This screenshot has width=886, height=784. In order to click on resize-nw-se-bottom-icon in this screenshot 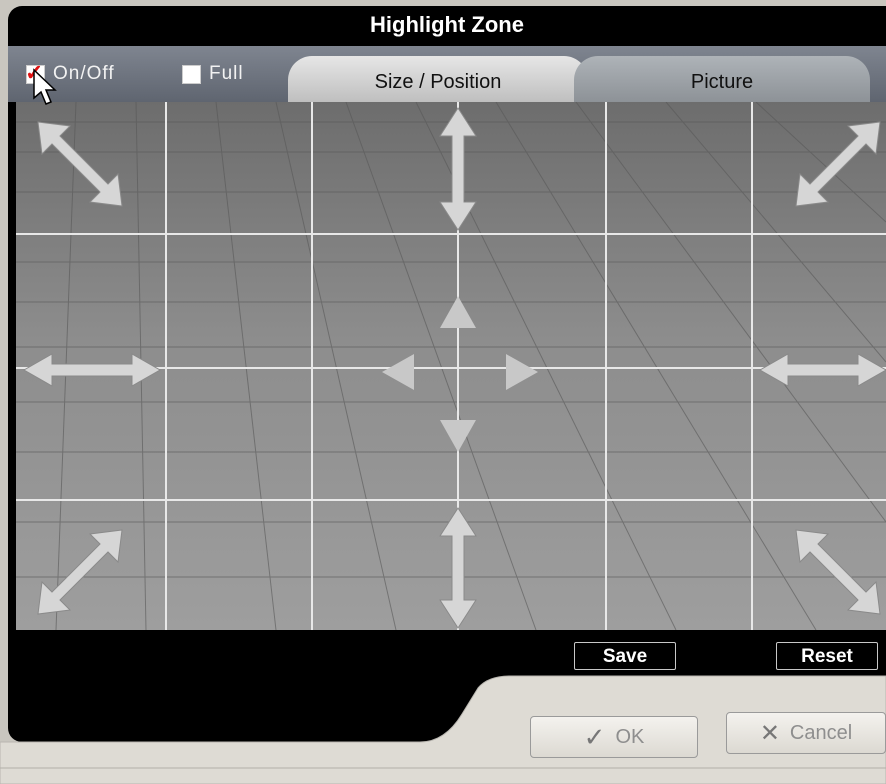, I will do `click(837, 572)`.